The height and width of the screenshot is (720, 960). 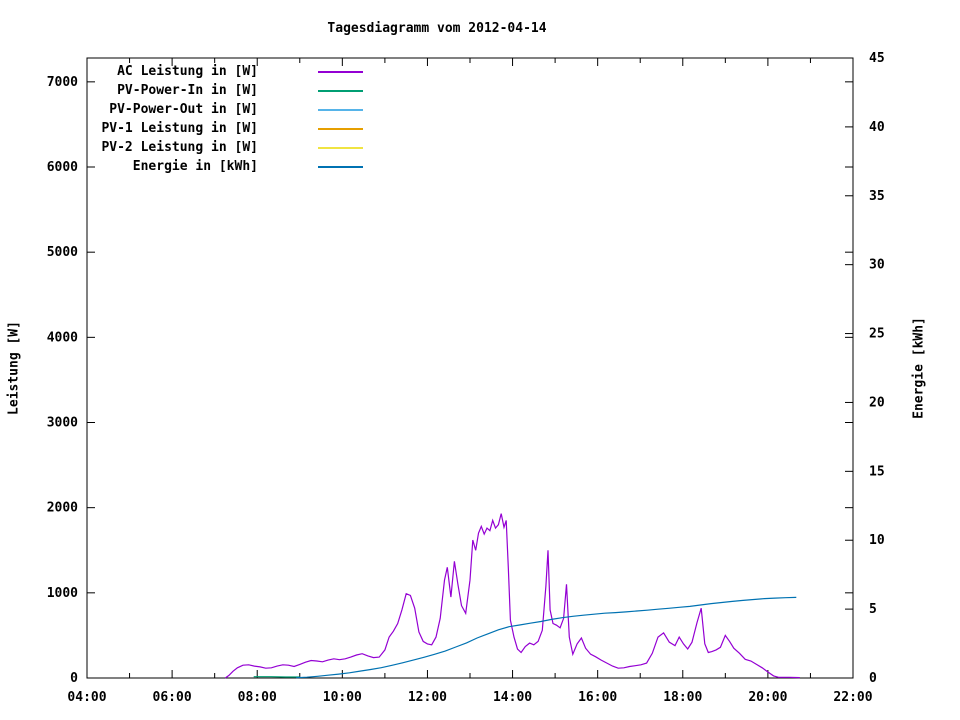 What do you see at coordinates (877, 265) in the screenshot?
I see `y-right-tick-label: 30` at bounding box center [877, 265].